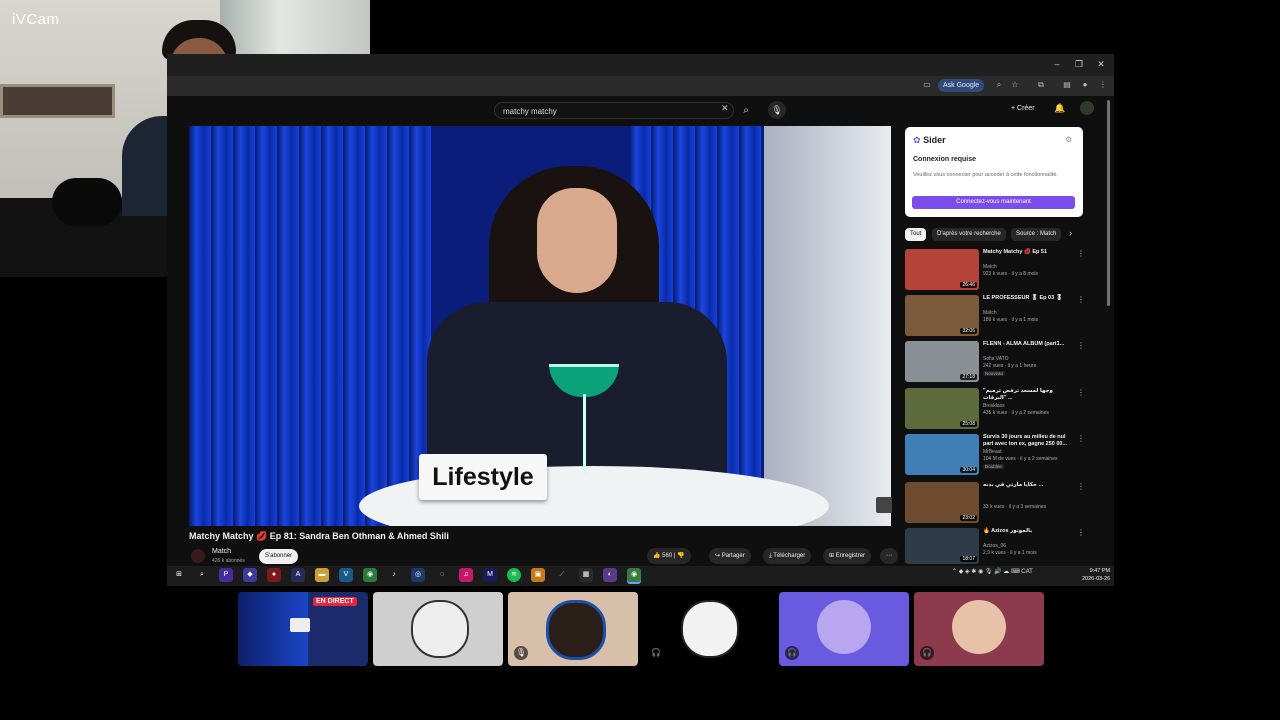 The height and width of the screenshot is (720, 1280). What do you see at coordinates (1068, 139) in the screenshot?
I see `gear-icon: ⚙` at bounding box center [1068, 139].